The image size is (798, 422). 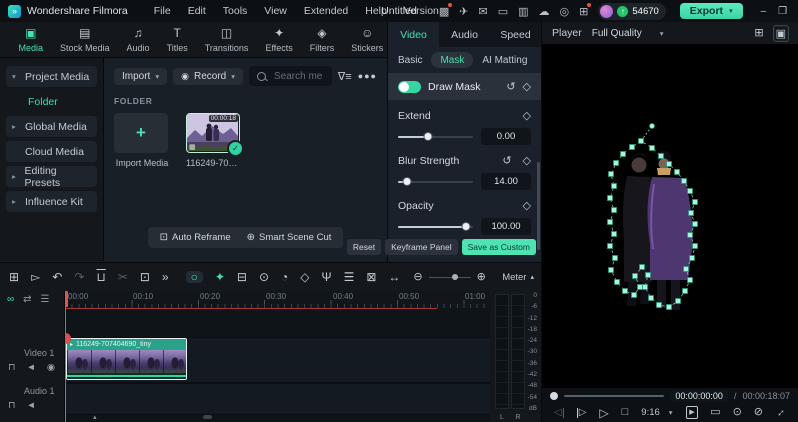 What do you see at coordinates (781, 33) in the screenshot?
I see `detach-player-icon: ▣` at bounding box center [781, 33].